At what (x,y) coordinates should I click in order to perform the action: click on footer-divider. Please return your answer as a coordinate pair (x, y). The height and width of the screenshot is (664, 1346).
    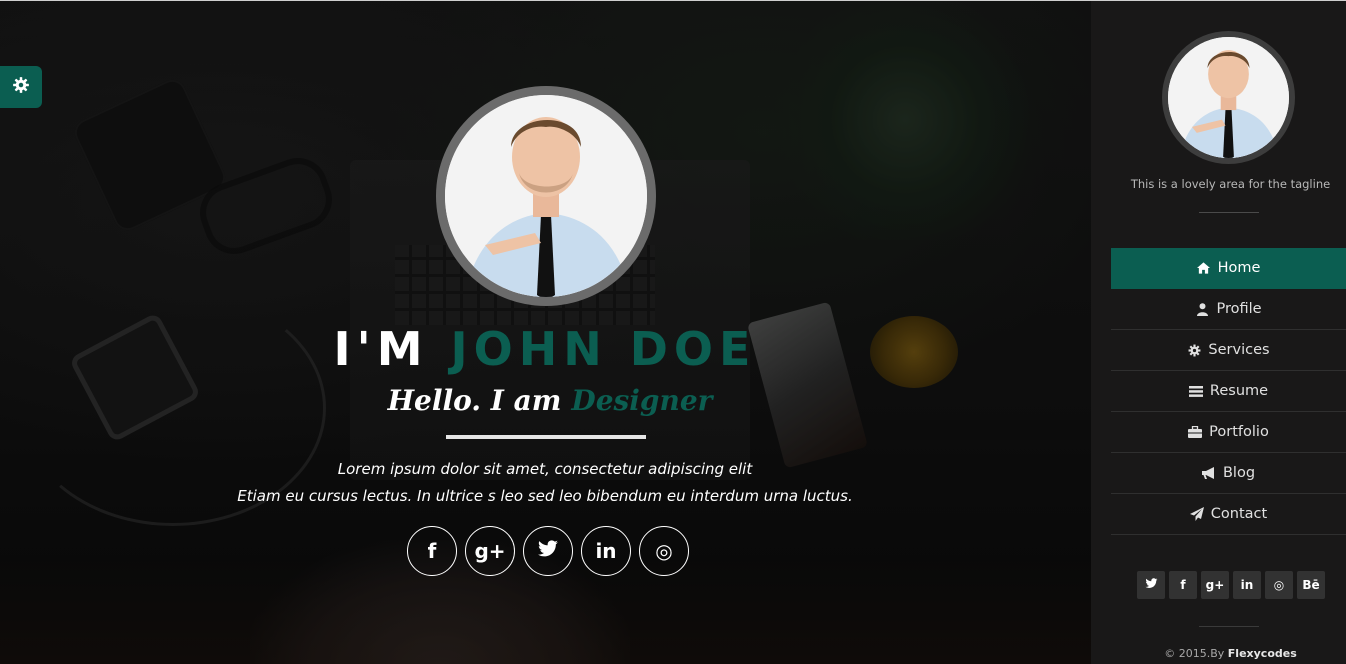
    Looking at the image, I should click on (1229, 626).